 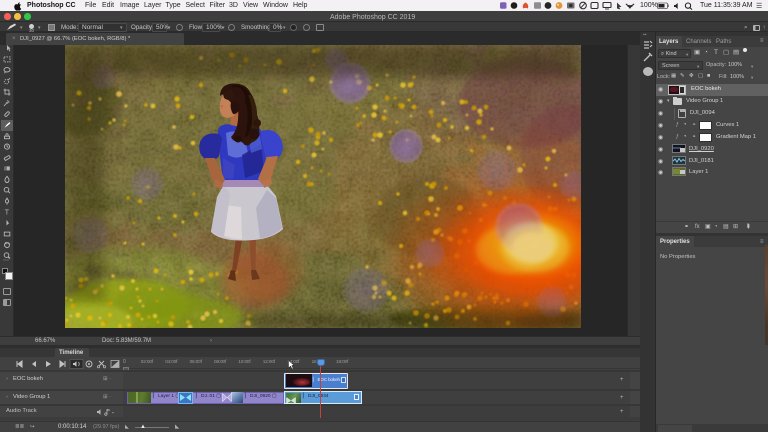 I want to click on svg-text: T, so click(x=7, y=213).